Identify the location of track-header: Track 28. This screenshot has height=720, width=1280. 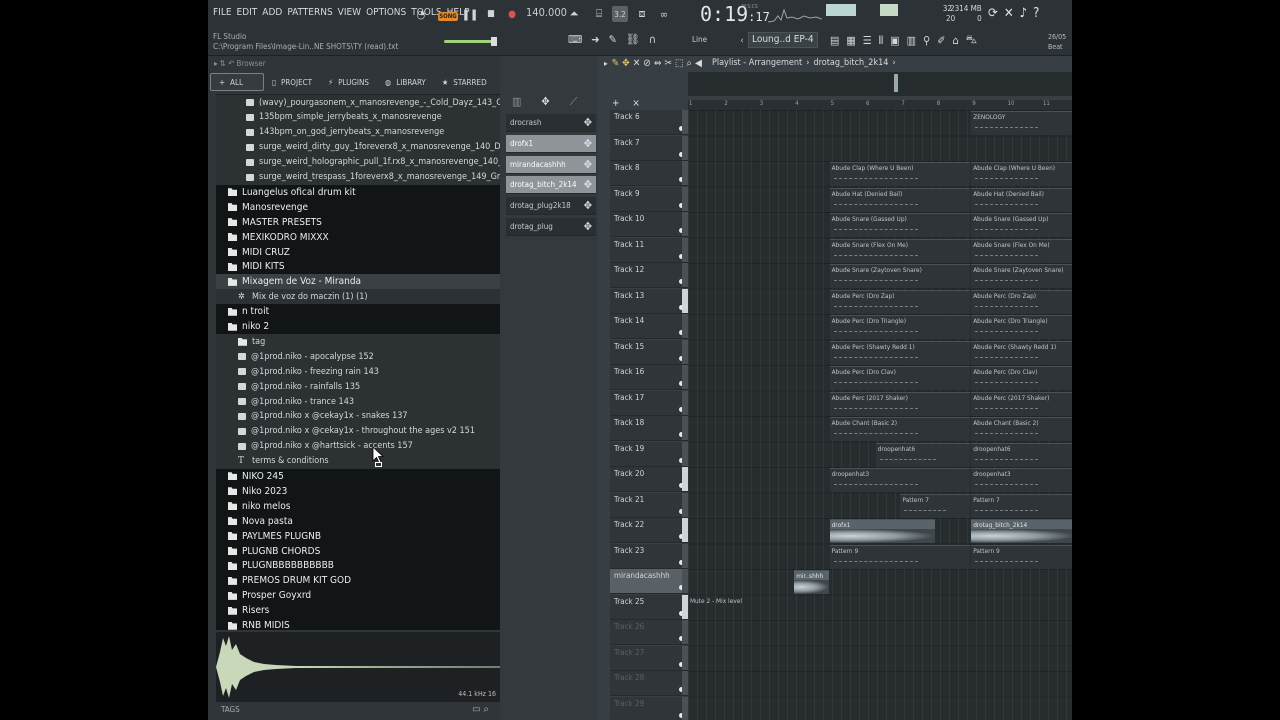
(649, 683).